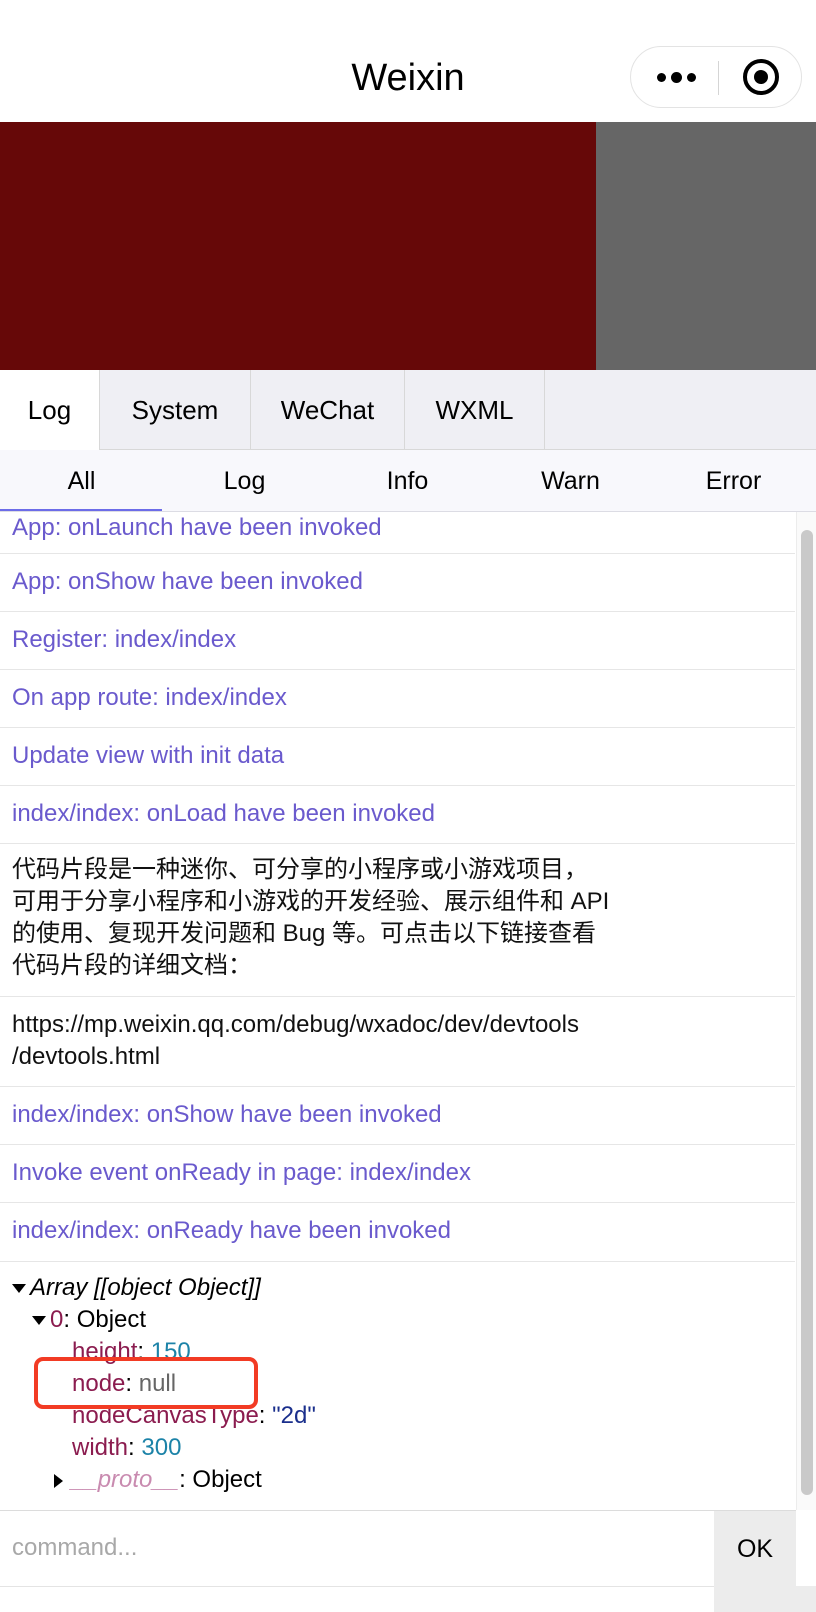  What do you see at coordinates (765, 1599) in the screenshot?
I see `bottom-safe-area-right` at bounding box center [765, 1599].